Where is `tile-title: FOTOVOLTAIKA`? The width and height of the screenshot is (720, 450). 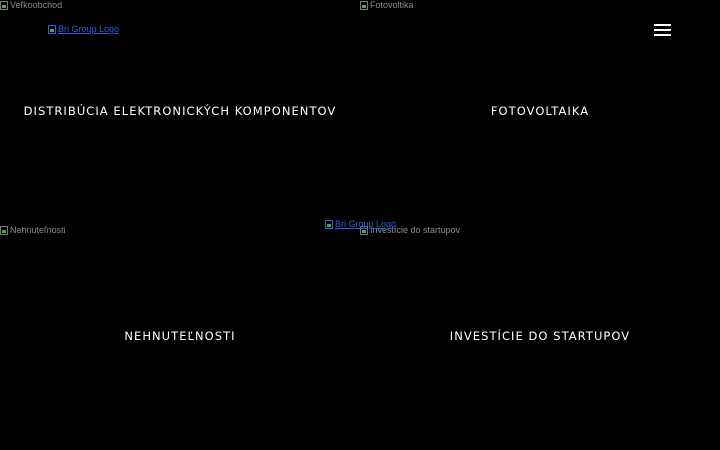
tile-title: FOTOVOLTAIKA is located at coordinates (540, 111).